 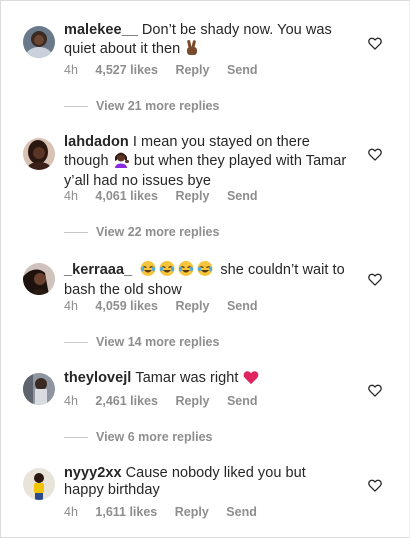 What do you see at coordinates (158, 232) in the screenshot?
I see `view-replies-label: View 22 more replies` at bounding box center [158, 232].